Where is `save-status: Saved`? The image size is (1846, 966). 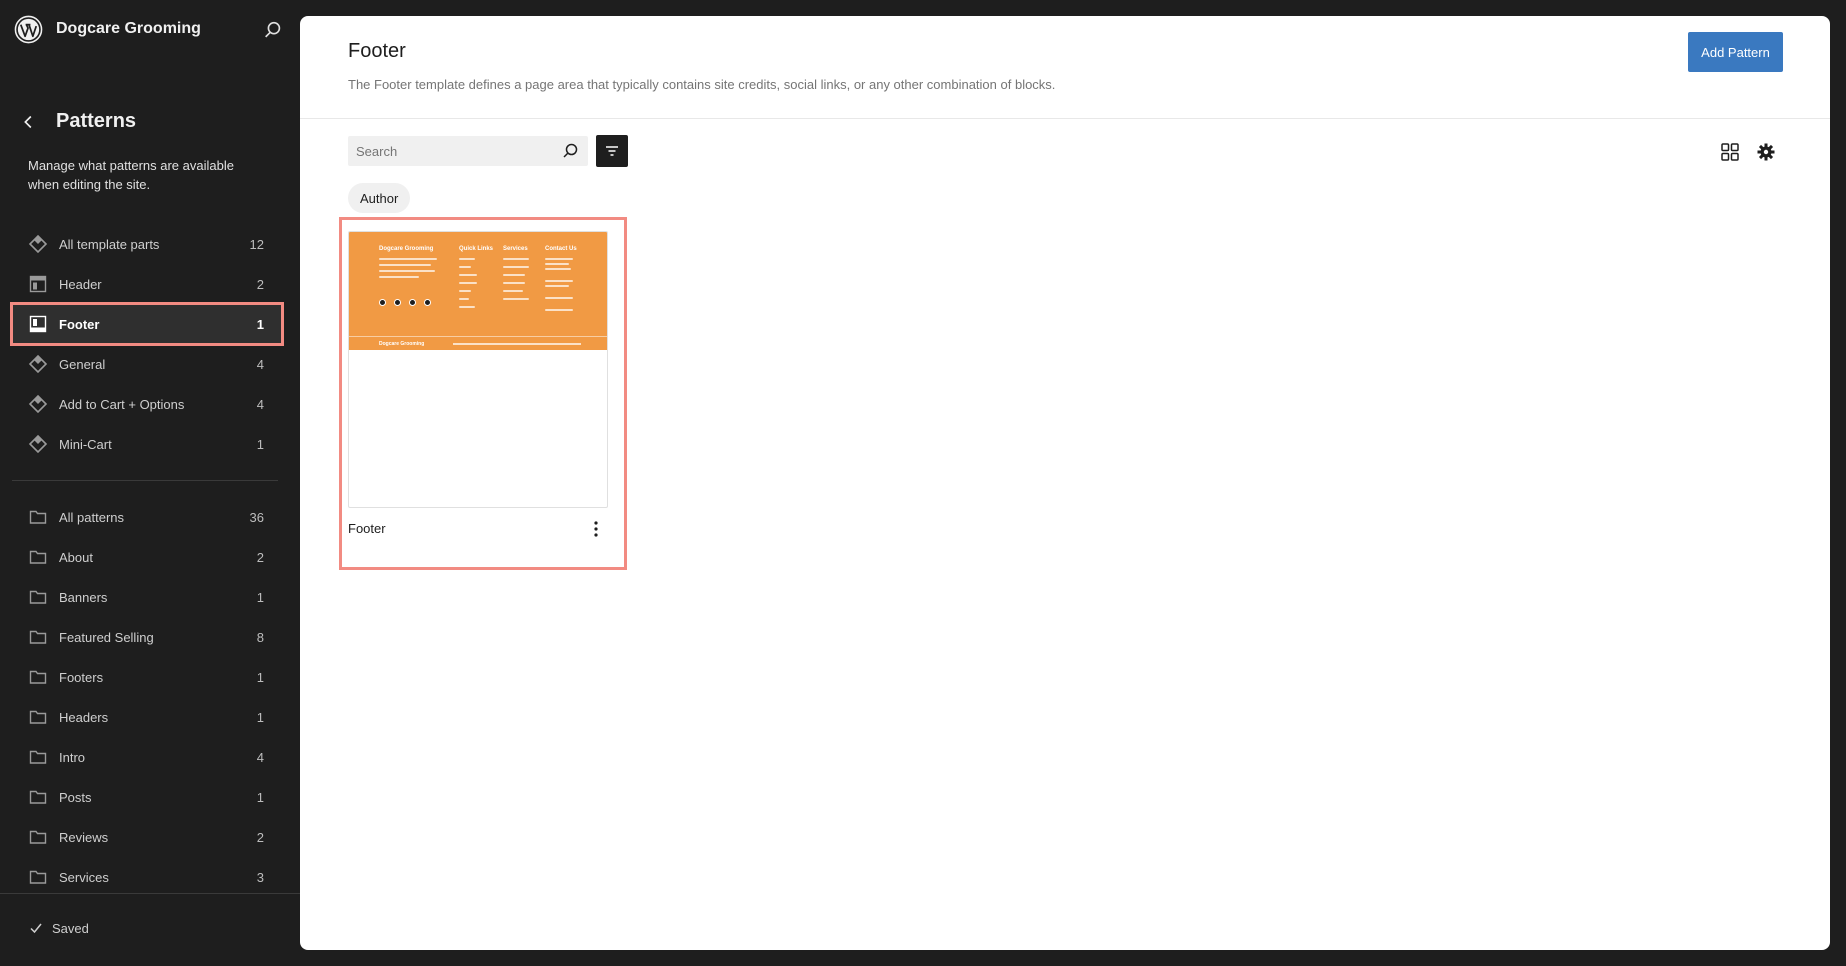
save-status: Saved is located at coordinates (58, 928).